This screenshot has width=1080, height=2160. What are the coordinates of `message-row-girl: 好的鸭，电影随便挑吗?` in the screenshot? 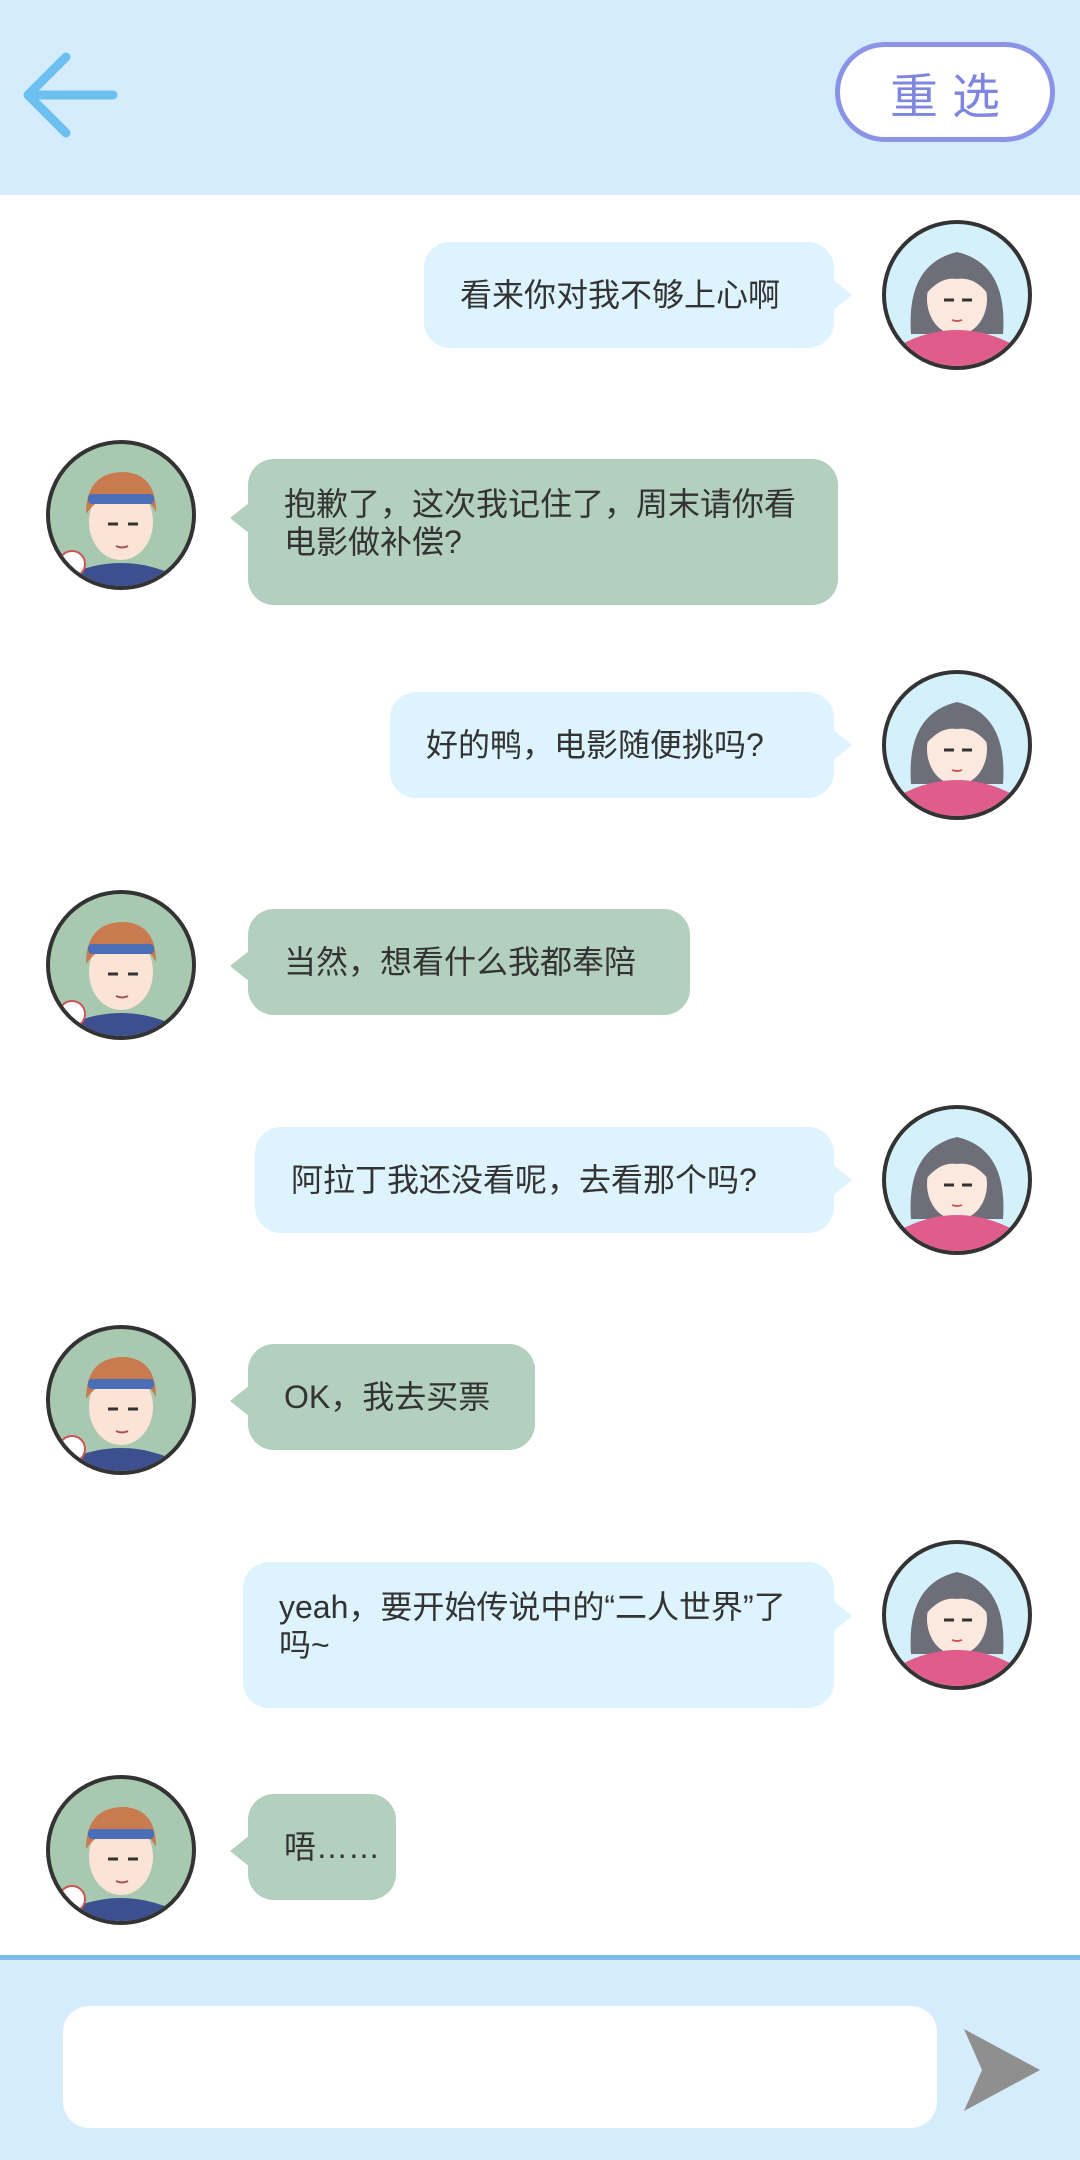 It's located at (540, 747).